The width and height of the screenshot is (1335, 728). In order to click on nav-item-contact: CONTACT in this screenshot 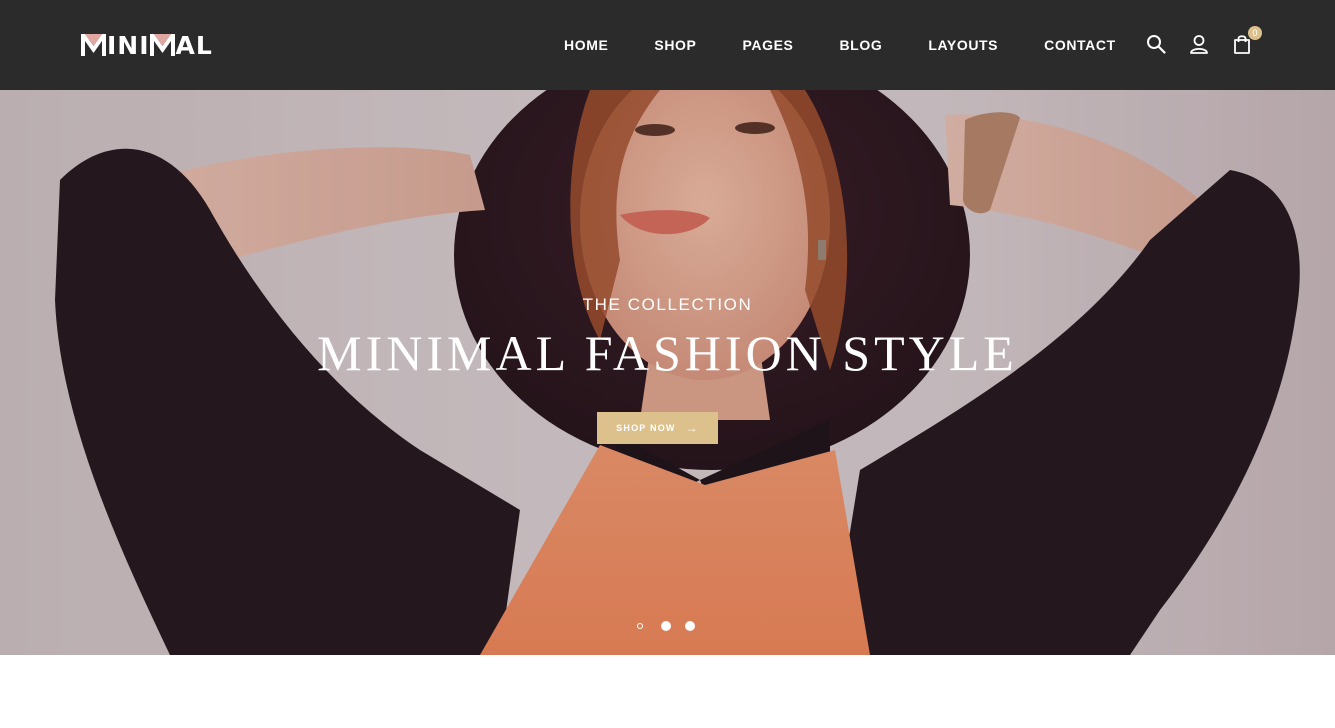, I will do `click(1080, 45)`.